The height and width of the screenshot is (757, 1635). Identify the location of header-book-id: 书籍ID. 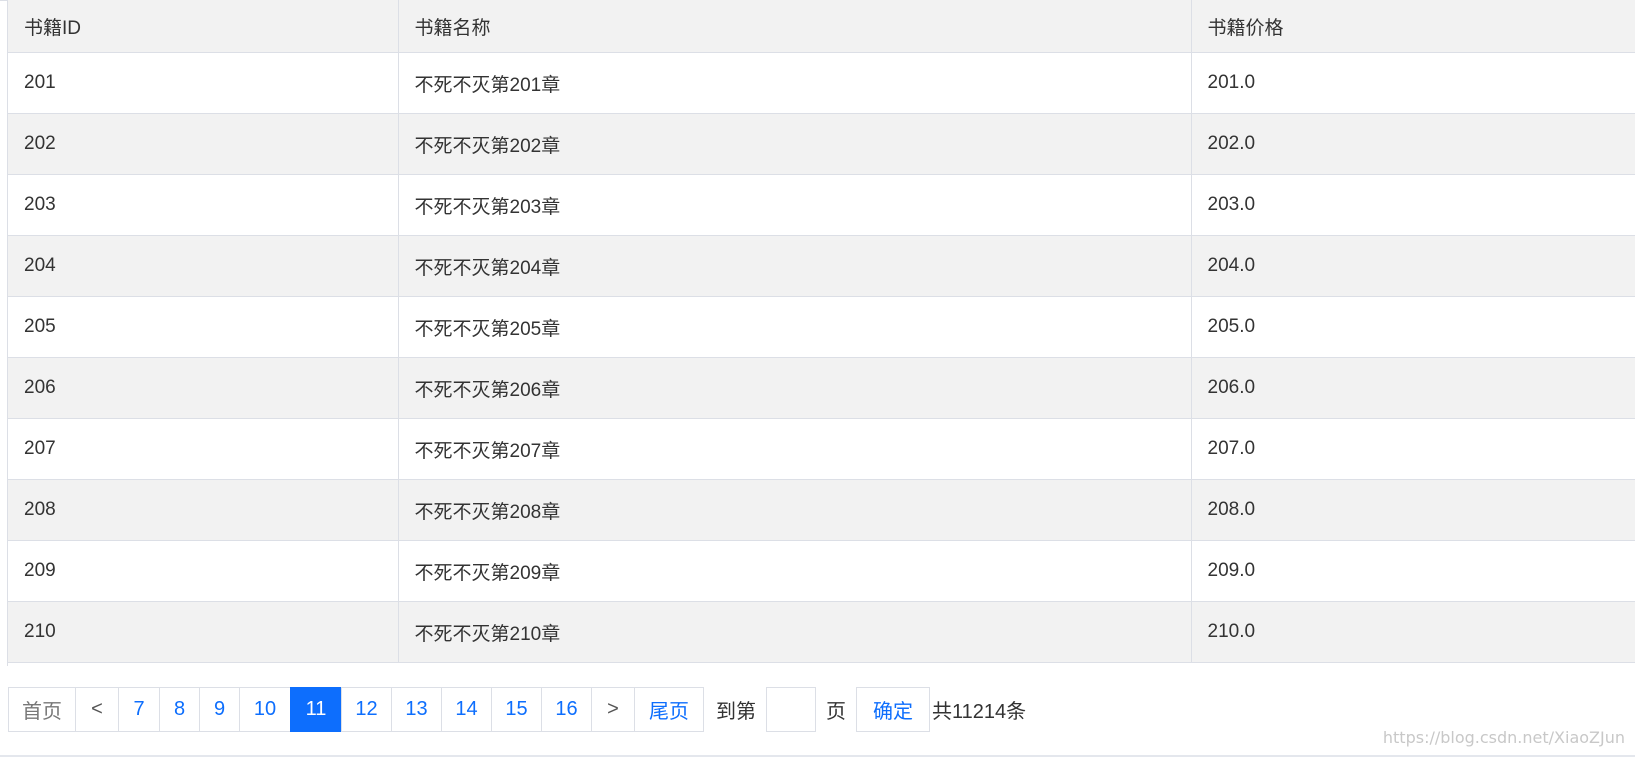
(203, 26).